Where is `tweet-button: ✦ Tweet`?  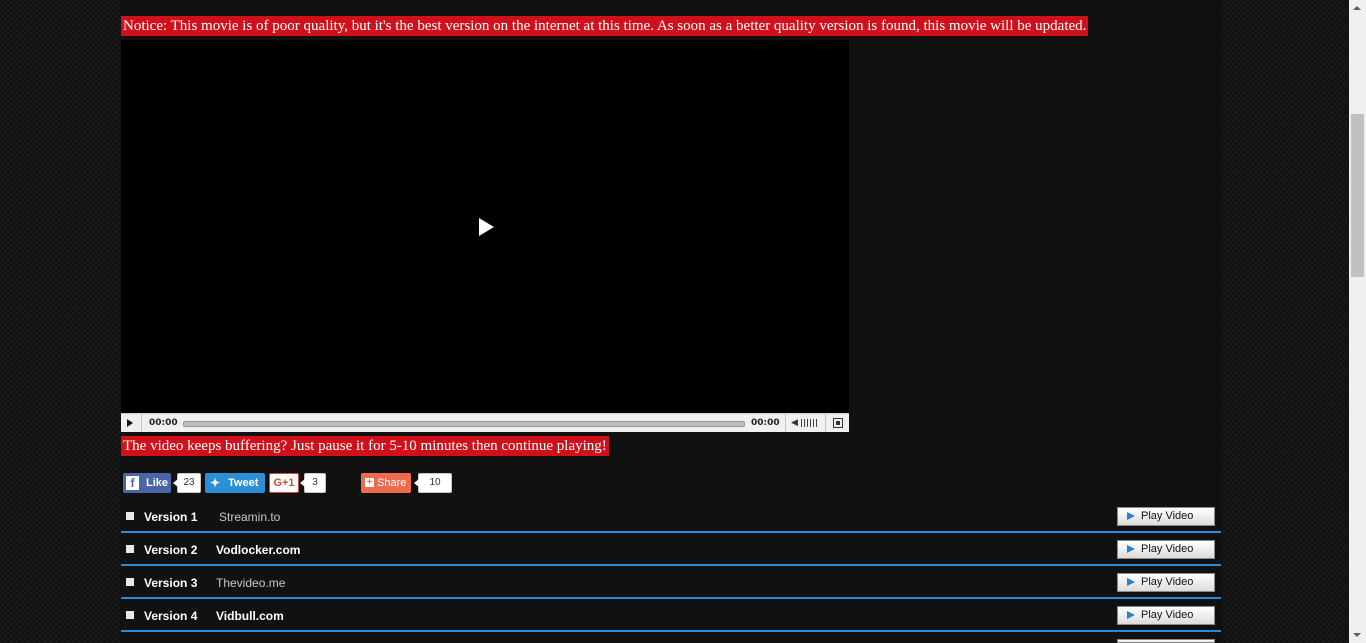 tweet-button: ✦ Tweet is located at coordinates (235, 483).